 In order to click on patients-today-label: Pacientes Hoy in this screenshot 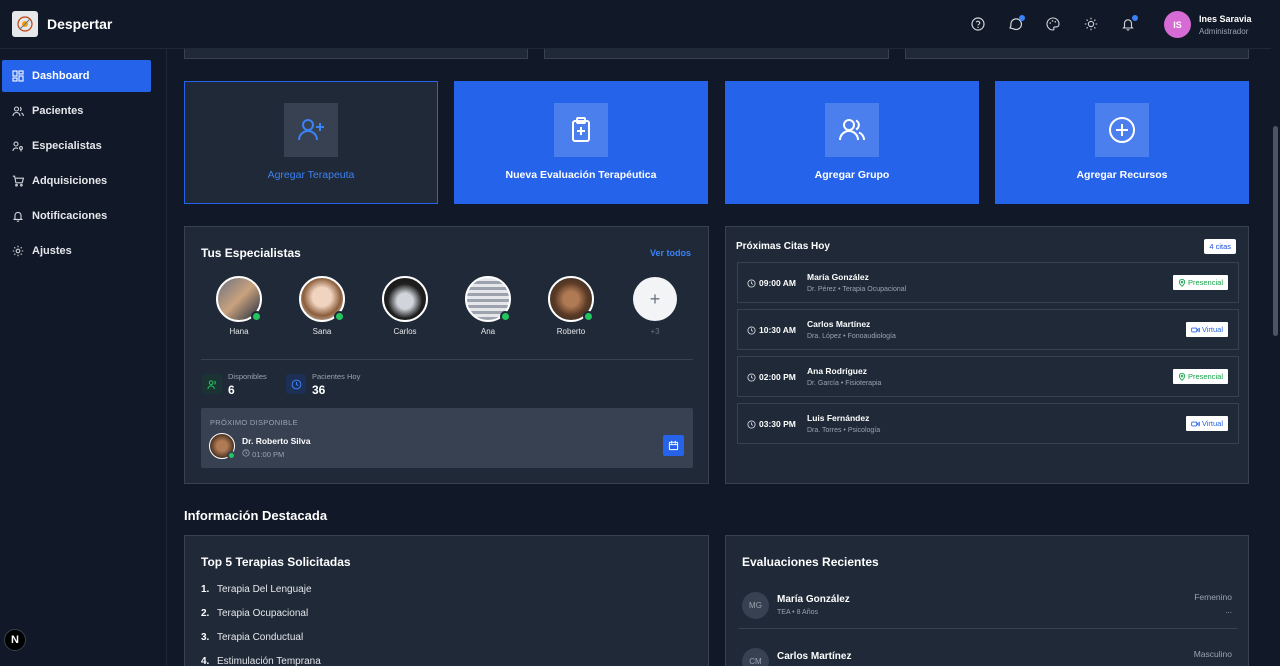, I will do `click(336, 376)`.